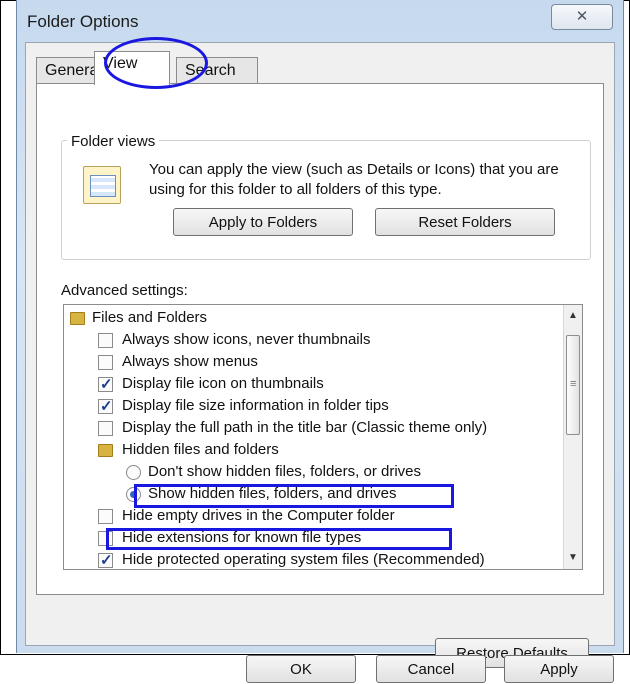  I want to click on grip-icon: ≡, so click(573, 384).